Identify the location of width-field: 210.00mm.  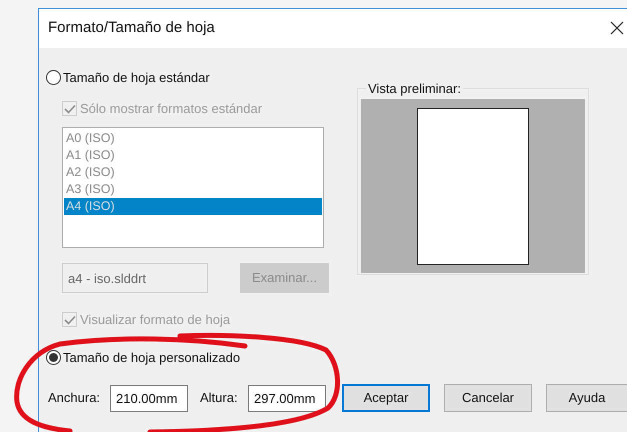
(149, 398).